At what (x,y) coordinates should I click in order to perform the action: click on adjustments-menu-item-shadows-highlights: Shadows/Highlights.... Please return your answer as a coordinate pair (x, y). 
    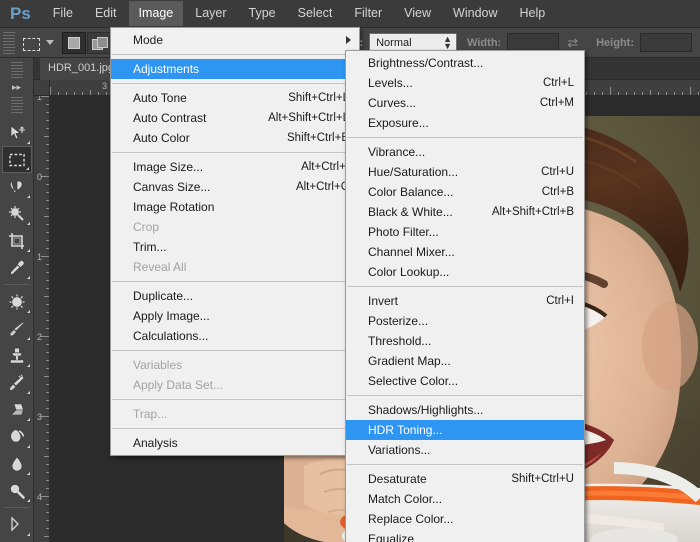
    Looking at the image, I should click on (465, 410).